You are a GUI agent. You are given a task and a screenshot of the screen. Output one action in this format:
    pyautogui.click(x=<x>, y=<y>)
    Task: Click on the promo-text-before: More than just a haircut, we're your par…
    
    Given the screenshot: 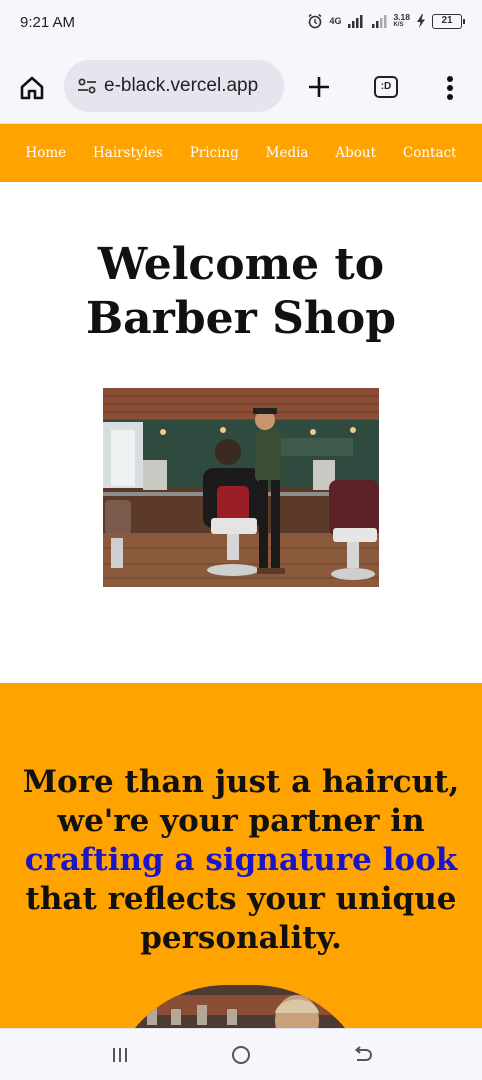 What is the action you would take?
    pyautogui.click(x=241, y=801)
    